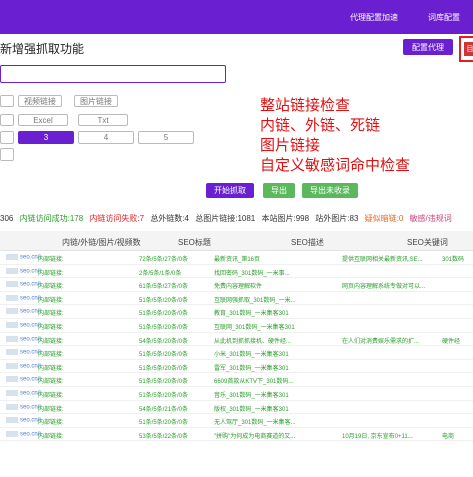  What do you see at coordinates (374, 17) in the screenshot?
I see `nav-proxy-config-link: 代理配置加速` at bounding box center [374, 17].